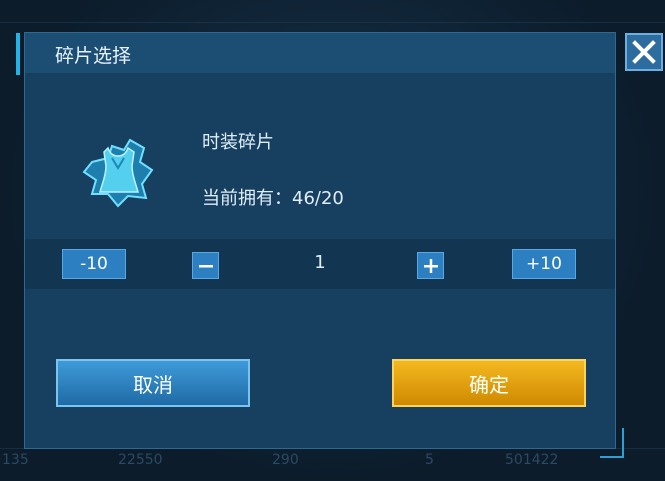 The height and width of the screenshot is (481, 665). What do you see at coordinates (285, 460) in the screenshot?
I see `bg-number: 290` at bounding box center [285, 460].